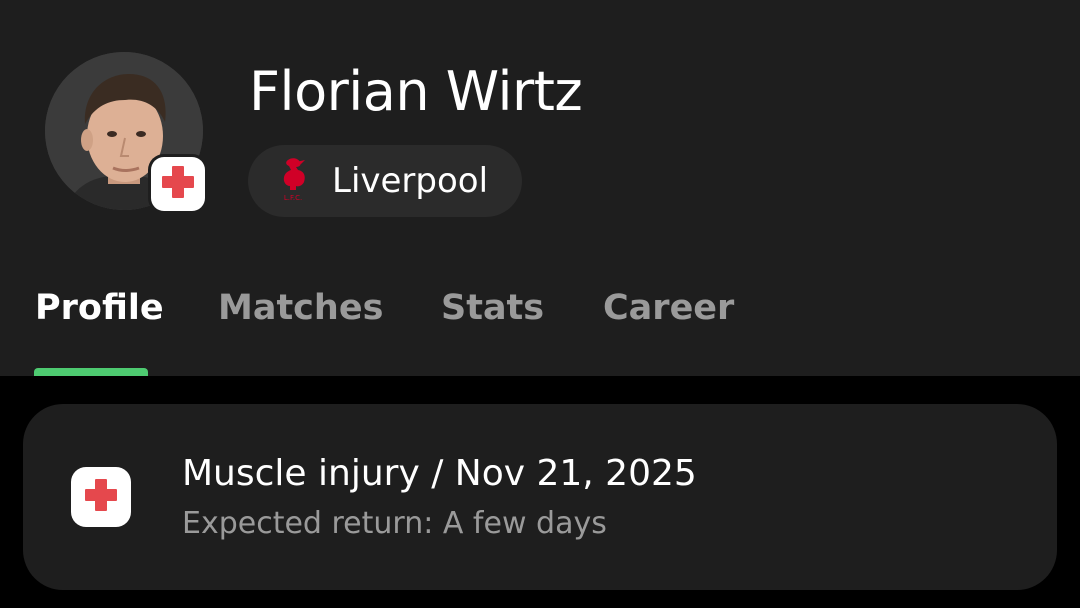 Image resolution: width=1080 pixels, height=608 pixels. What do you see at coordinates (99, 308) in the screenshot?
I see `tab-profile: Profile` at bounding box center [99, 308].